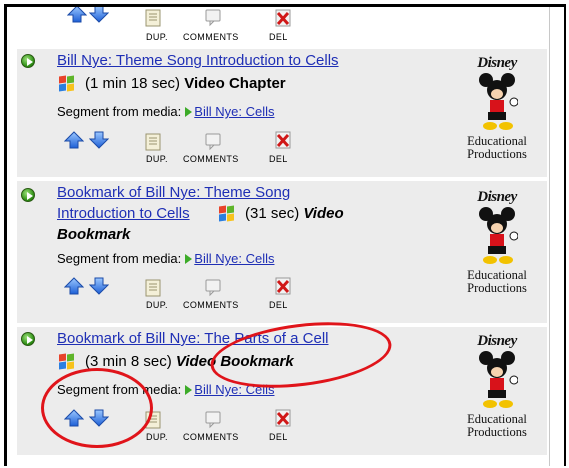  Describe the element at coordinates (94, 234) in the screenshot. I see `item-type: Bookmark` at that location.